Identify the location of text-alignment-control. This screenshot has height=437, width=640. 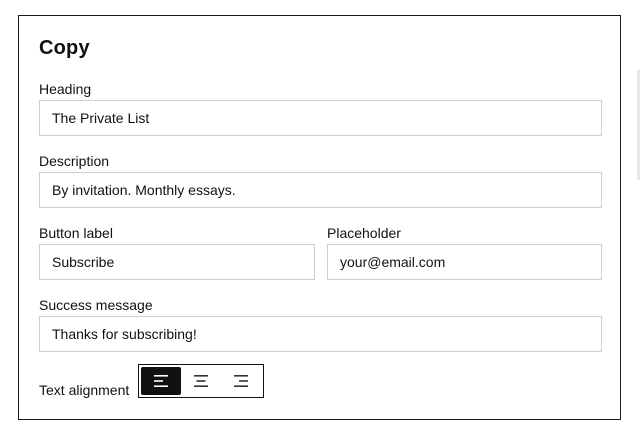
(201, 381).